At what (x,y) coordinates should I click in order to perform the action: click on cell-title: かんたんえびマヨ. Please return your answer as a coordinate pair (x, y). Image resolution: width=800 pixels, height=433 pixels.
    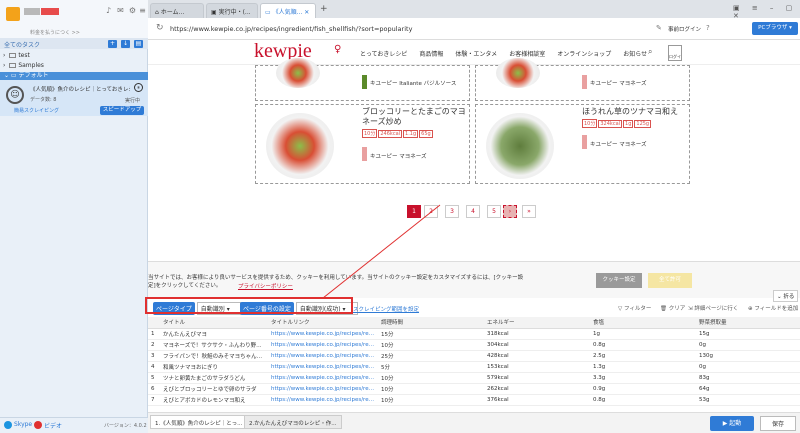
    Looking at the image, I should click on (214, 334).